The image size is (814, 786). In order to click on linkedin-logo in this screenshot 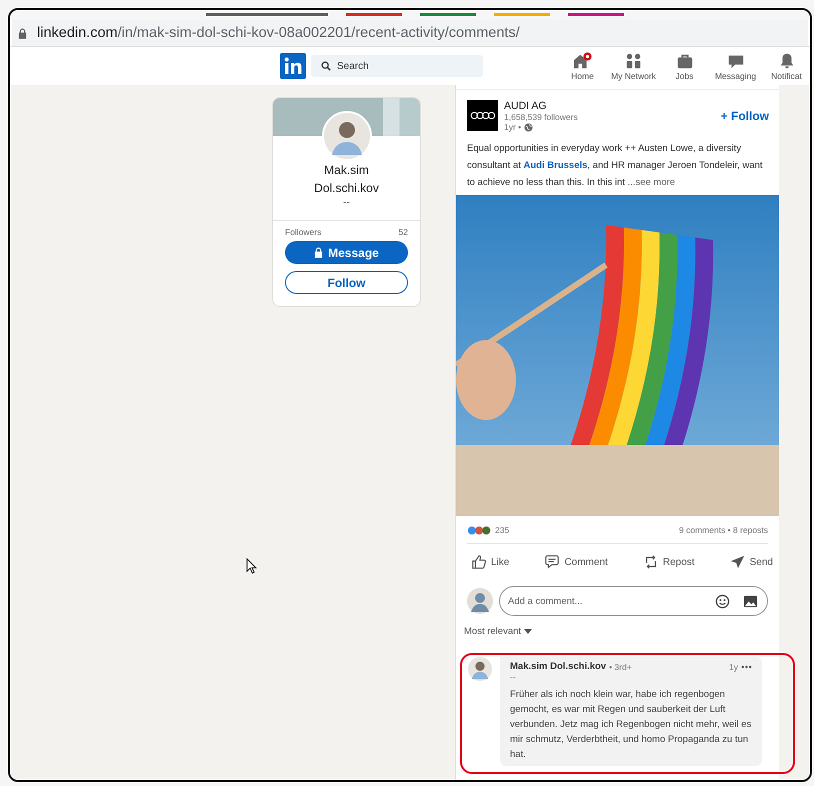, I will do `click(293, 66)`.